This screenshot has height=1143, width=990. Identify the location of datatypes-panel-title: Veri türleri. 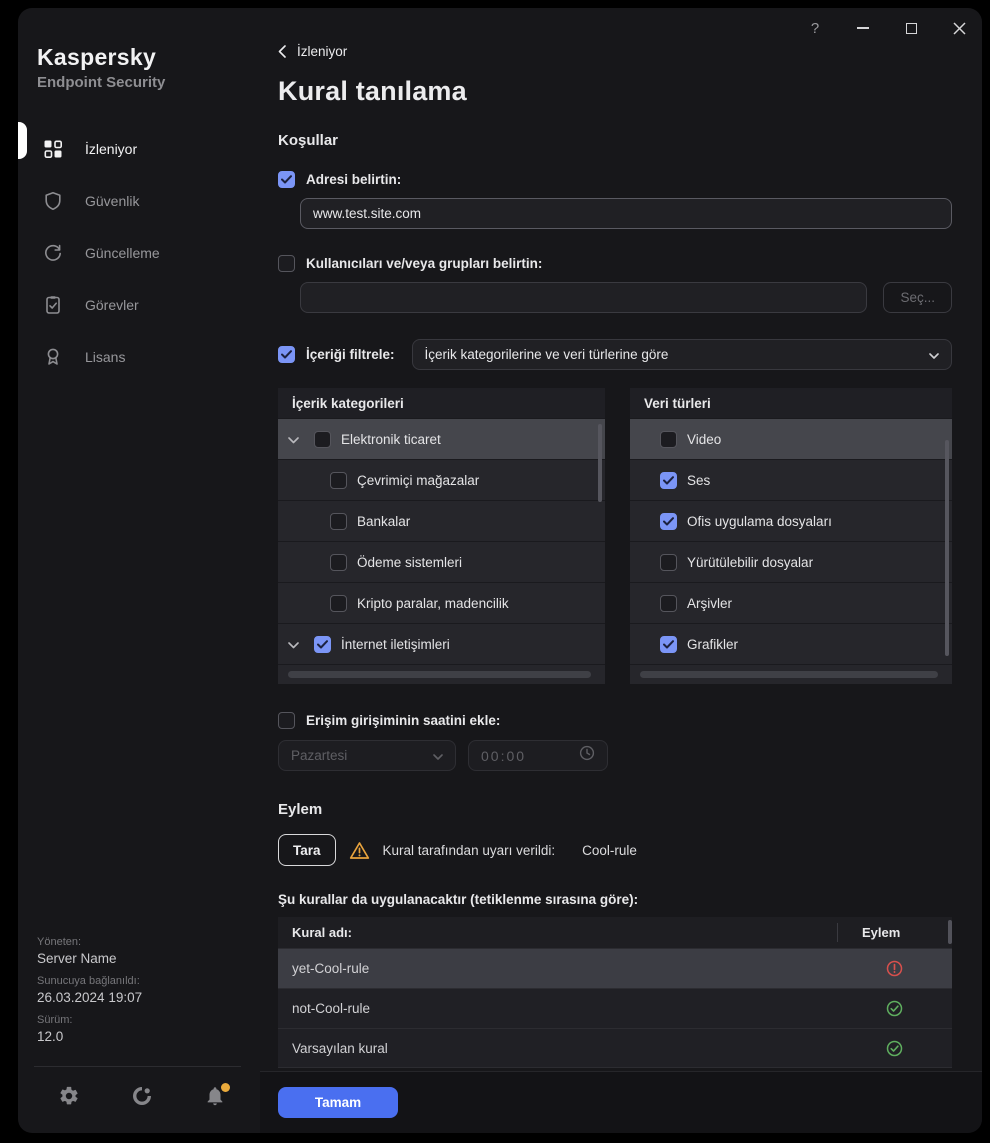
(791, 403).